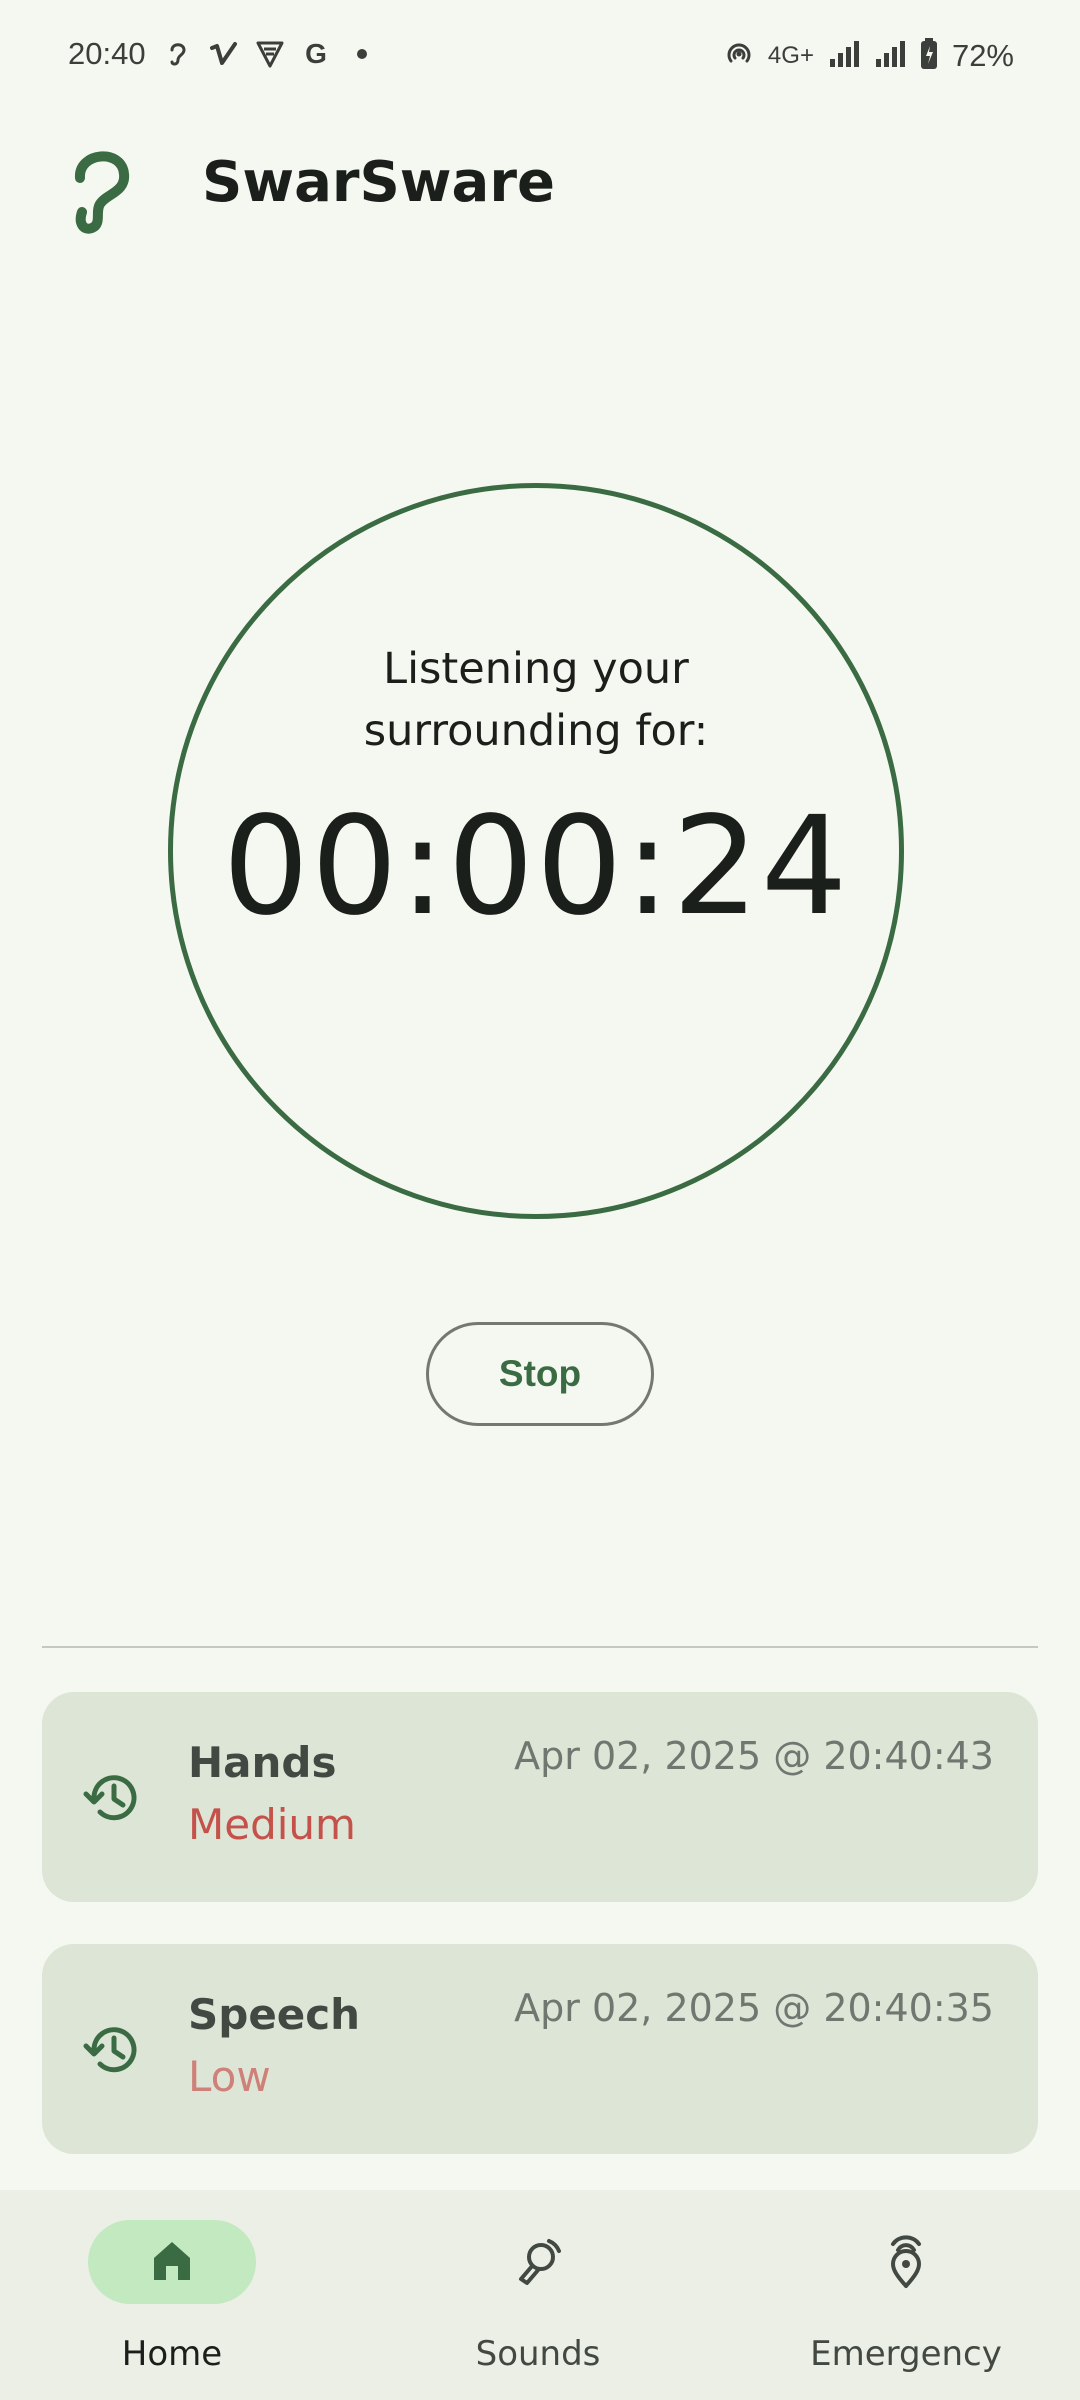  I want to click on dot-icon, so click(362, 54).